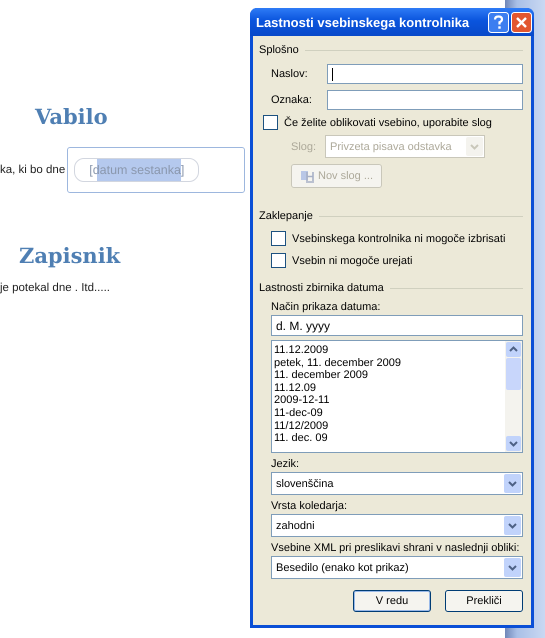 The image size is (545, 638). What do you see at coordinates (389, 400) in the screenshot?
I see `list-item: 2009-12-11` at bounding box center [389, 400].